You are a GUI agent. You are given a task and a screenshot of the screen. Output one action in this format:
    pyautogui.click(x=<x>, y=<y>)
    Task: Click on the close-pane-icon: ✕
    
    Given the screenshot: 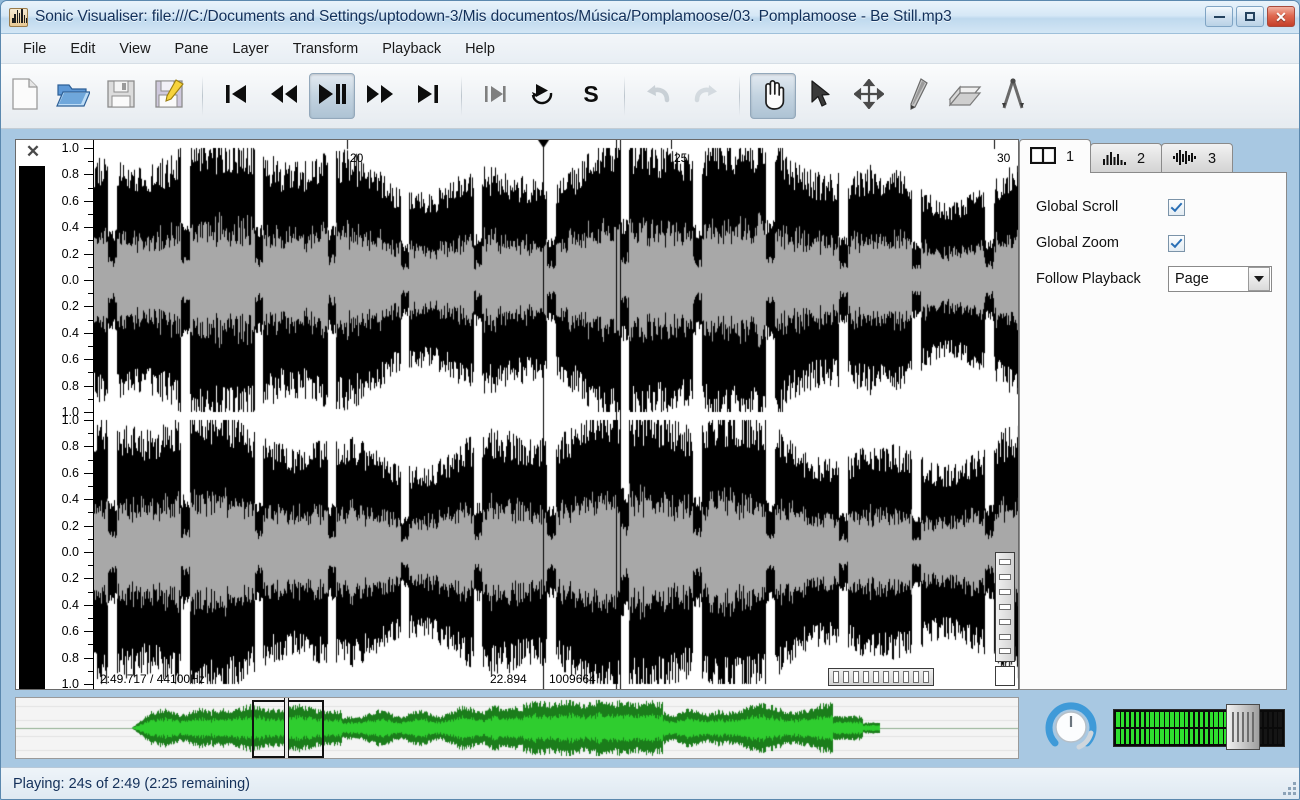 What is the action you would take?
    pyautogui.click(x=33, y=152)
    